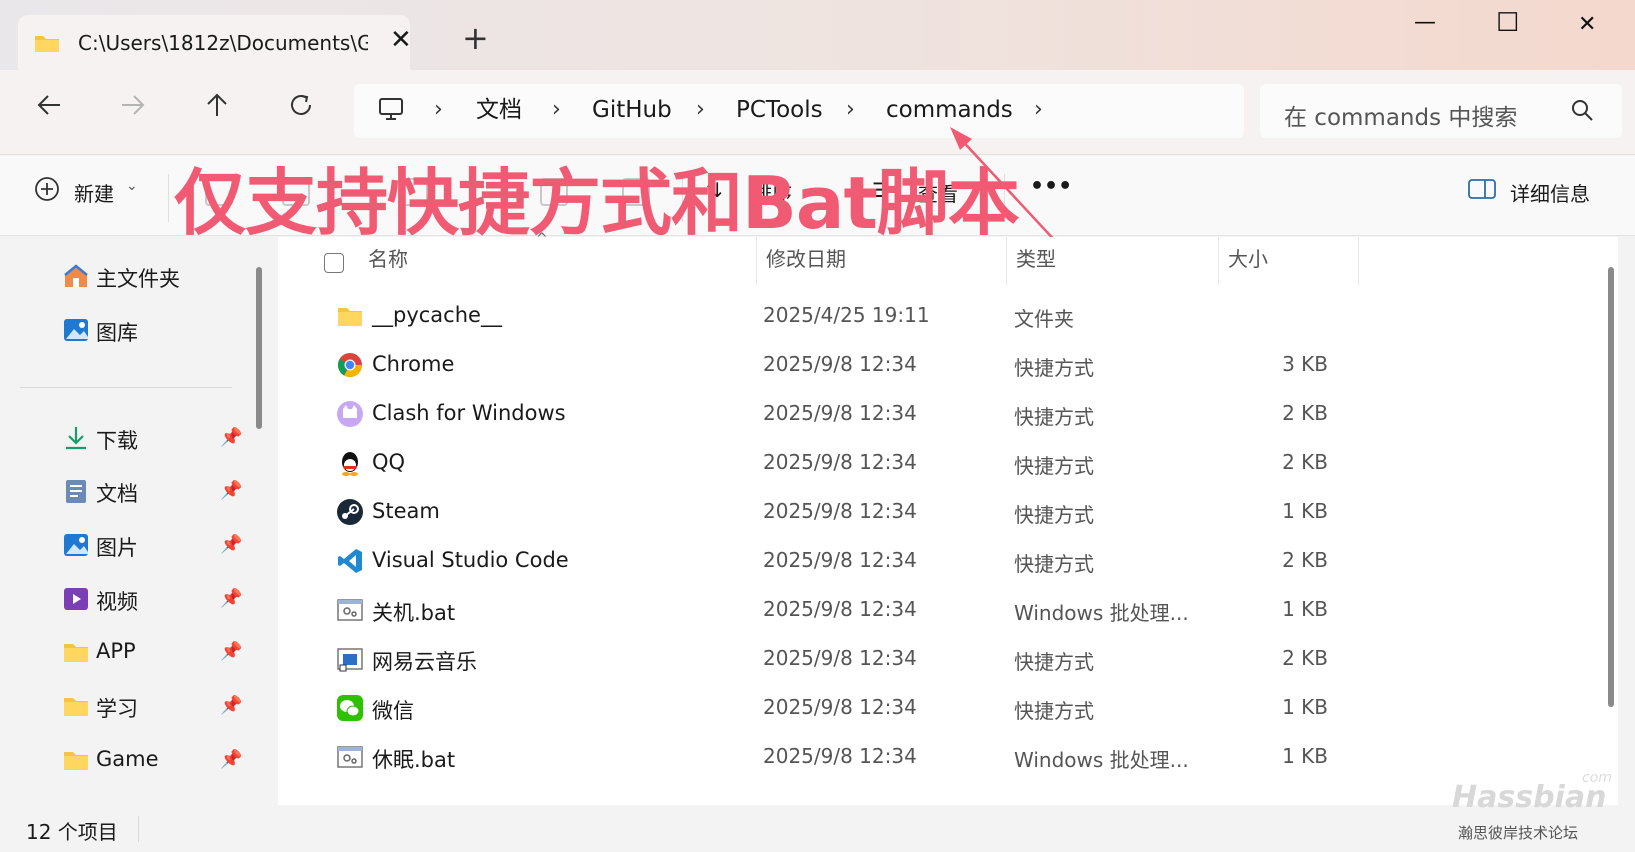 The width and height of the screenshot is (1635, 852). Describe the element at coordinates (470, 560) in the screenshot. I see `file-name: Visual Studio Code` at that location.